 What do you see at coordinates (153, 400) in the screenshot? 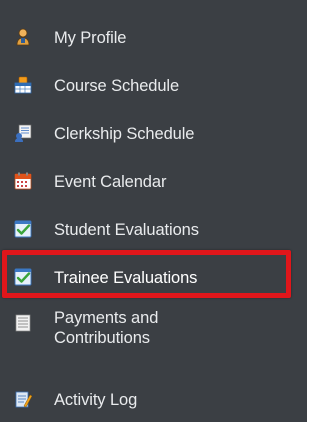
I see `menu-item-activity-log: Activity Log` at bounding box center [153, 400].